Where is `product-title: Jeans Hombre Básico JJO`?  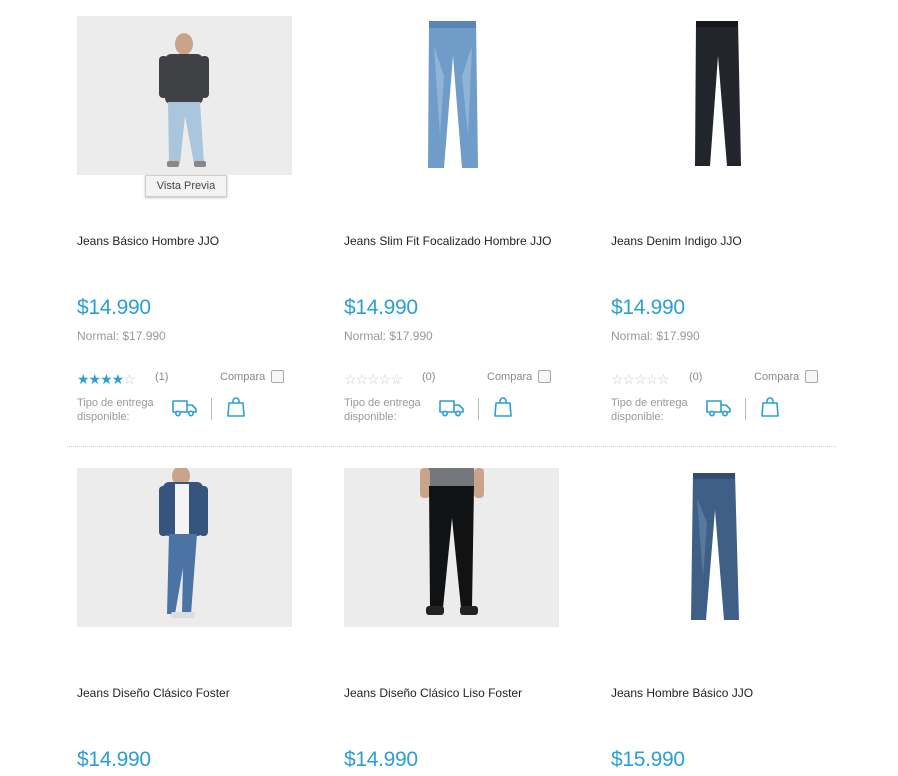 product-title: Jeans Hombre Básico JJO is located at coordinates (682, 693).